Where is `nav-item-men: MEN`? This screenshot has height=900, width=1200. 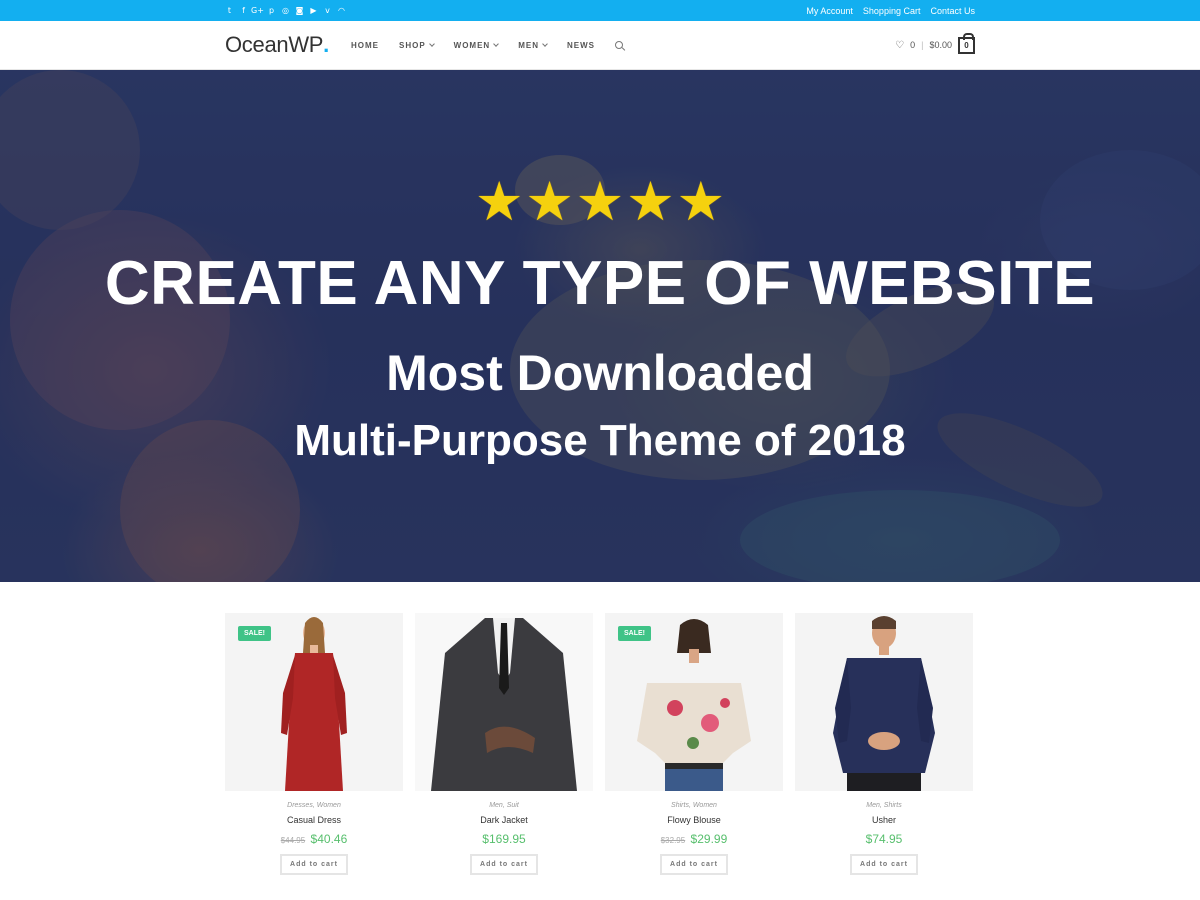 nav-item-men: MEN is located at coordinates (533, 45).